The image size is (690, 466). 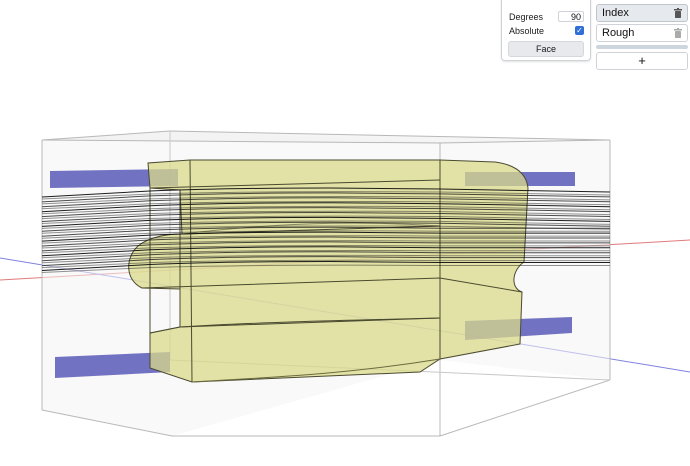 I want to click on absolute-checkbox: ✓, so click(x=579, y=30).